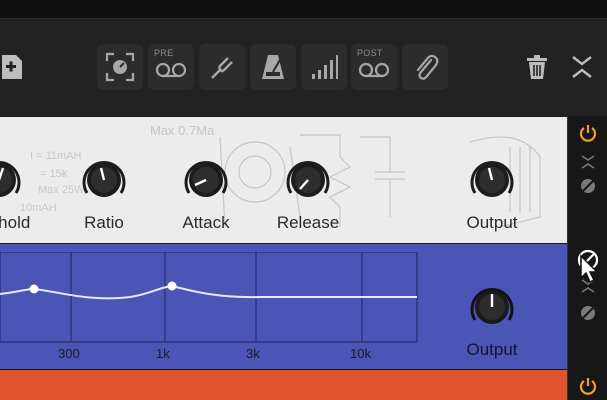 The width and height of the screenshot is (607, 400). I want to click on collapse-all-button, so click(582, 67).